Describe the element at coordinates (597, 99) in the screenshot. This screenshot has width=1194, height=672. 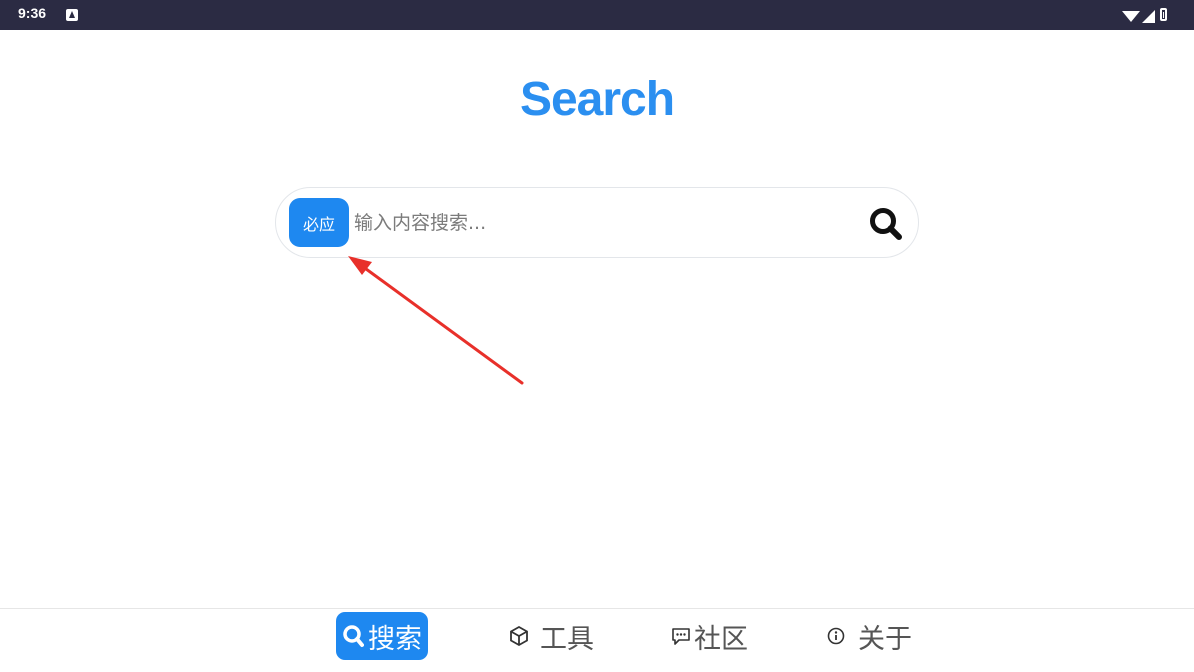
I see `page-title: Search` at that location.